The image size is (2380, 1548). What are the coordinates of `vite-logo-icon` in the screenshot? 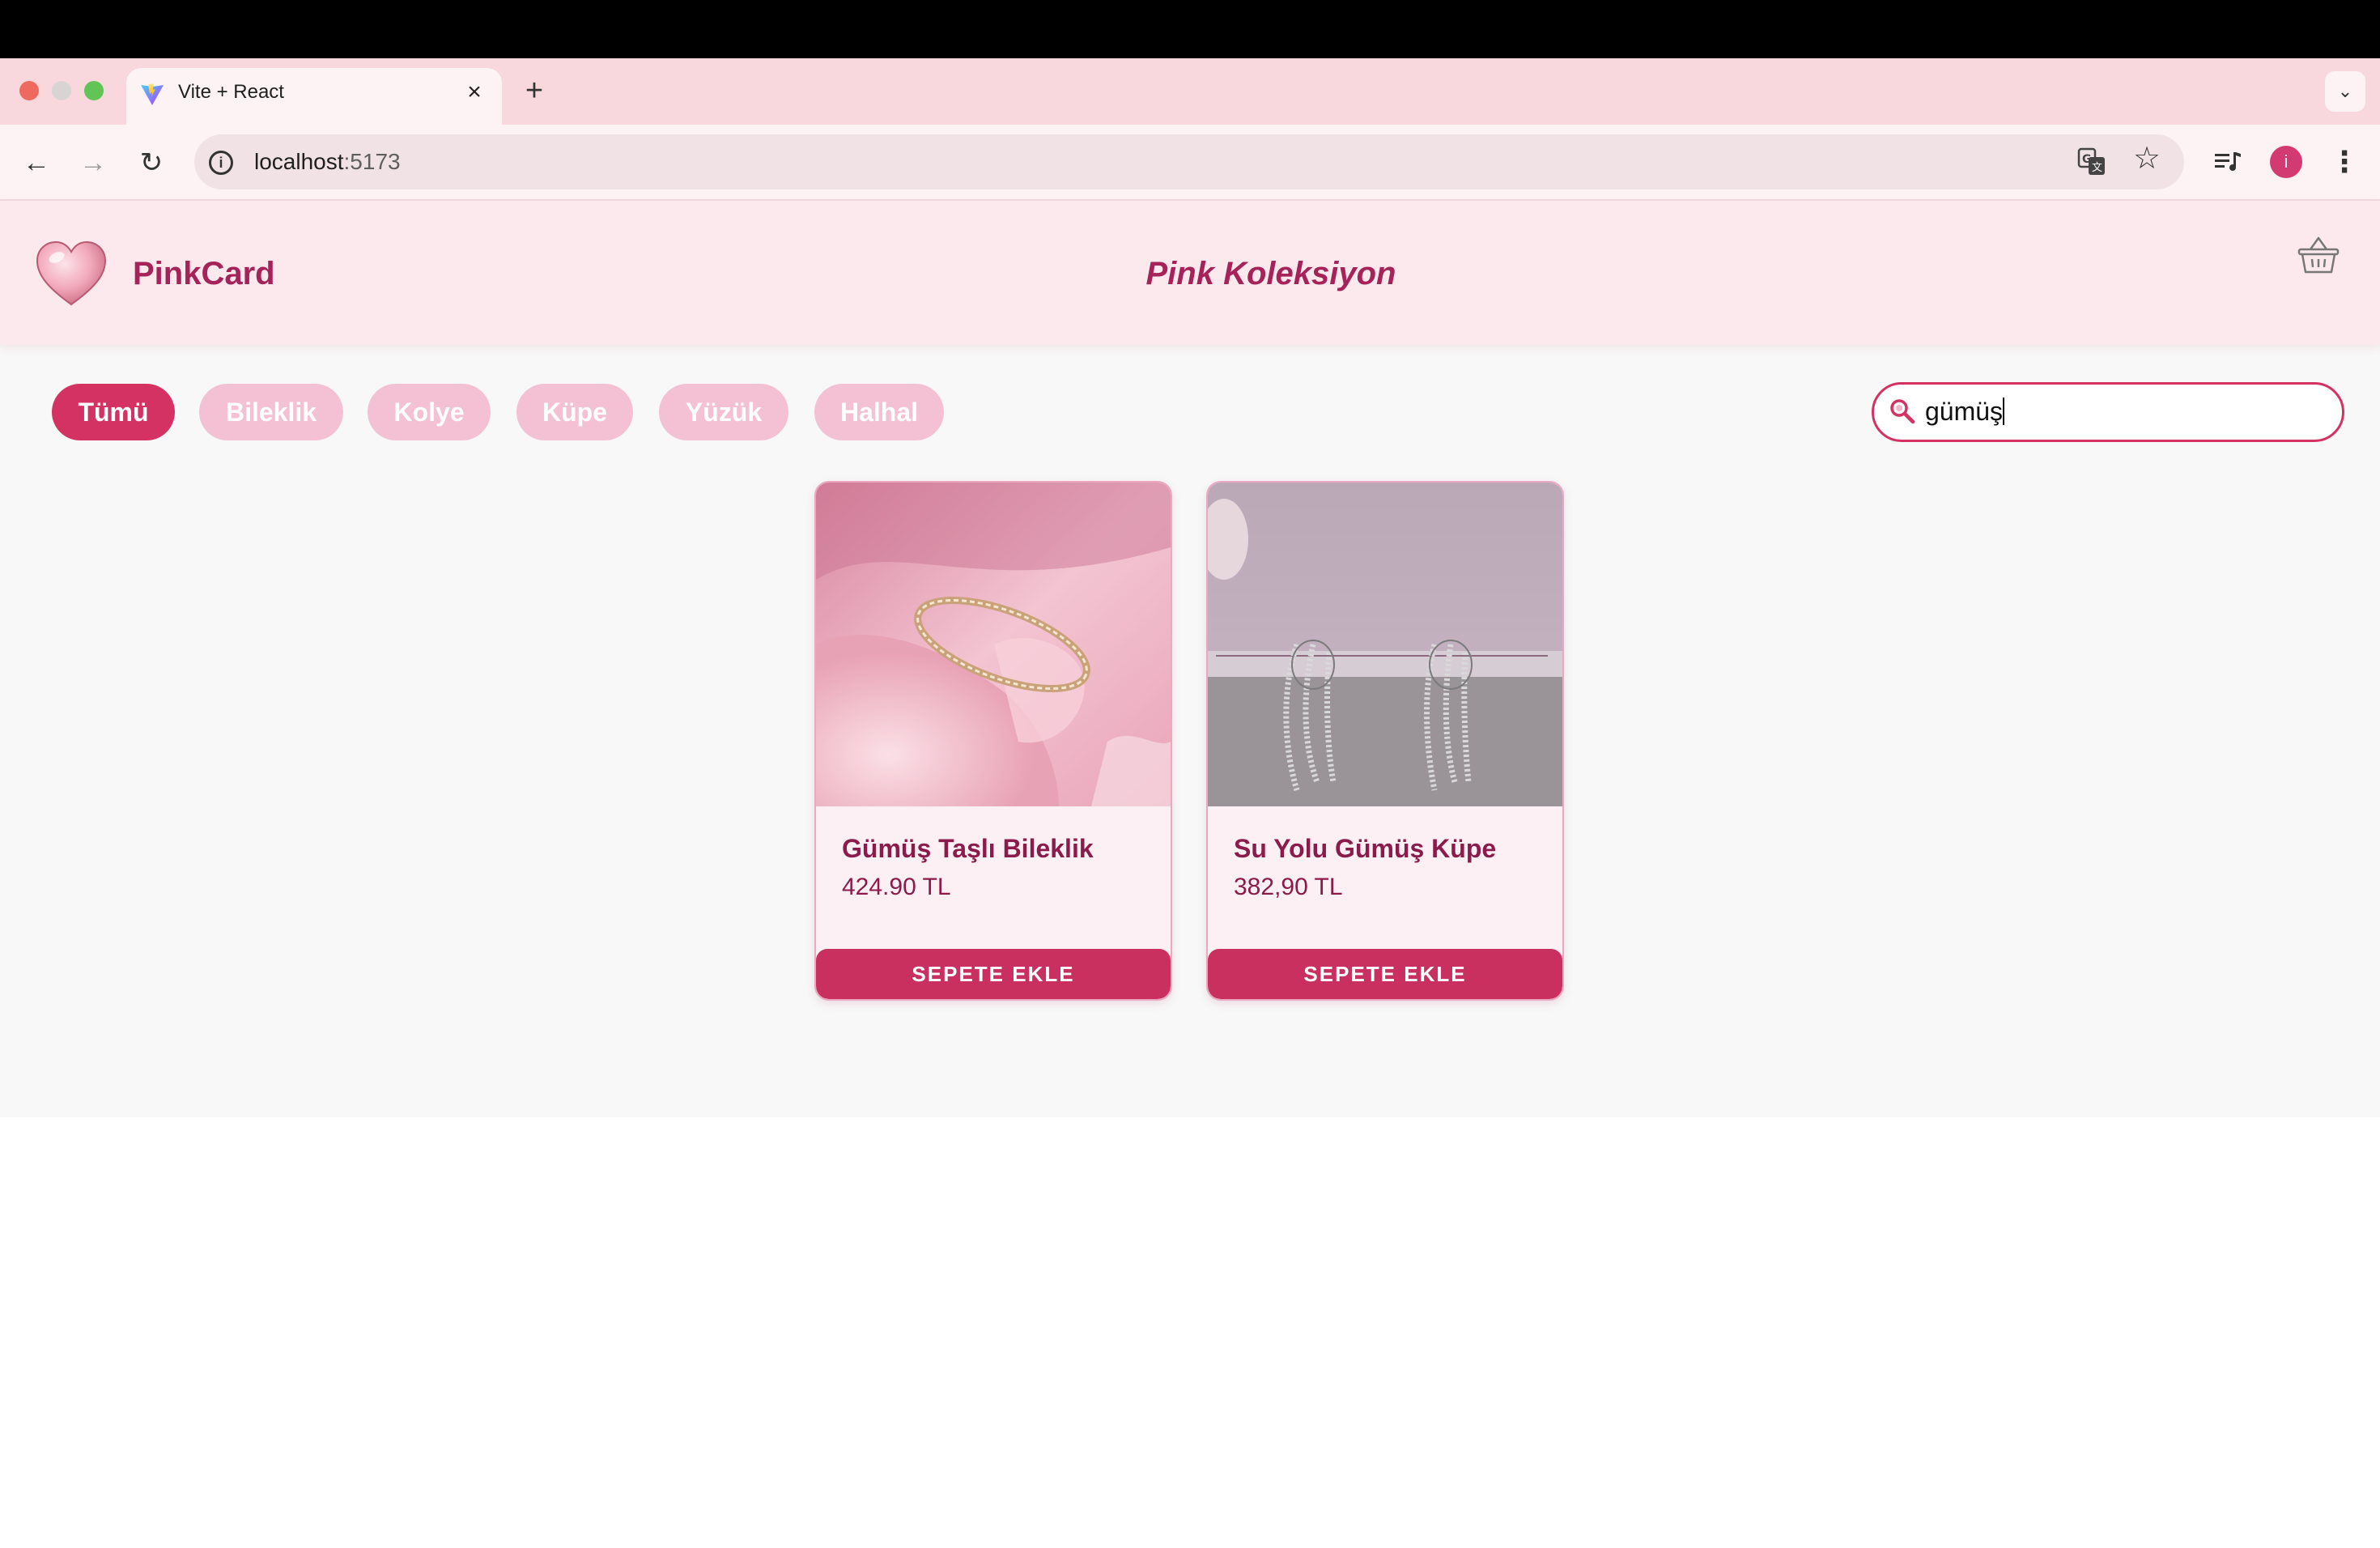 It's located at (153, 94).